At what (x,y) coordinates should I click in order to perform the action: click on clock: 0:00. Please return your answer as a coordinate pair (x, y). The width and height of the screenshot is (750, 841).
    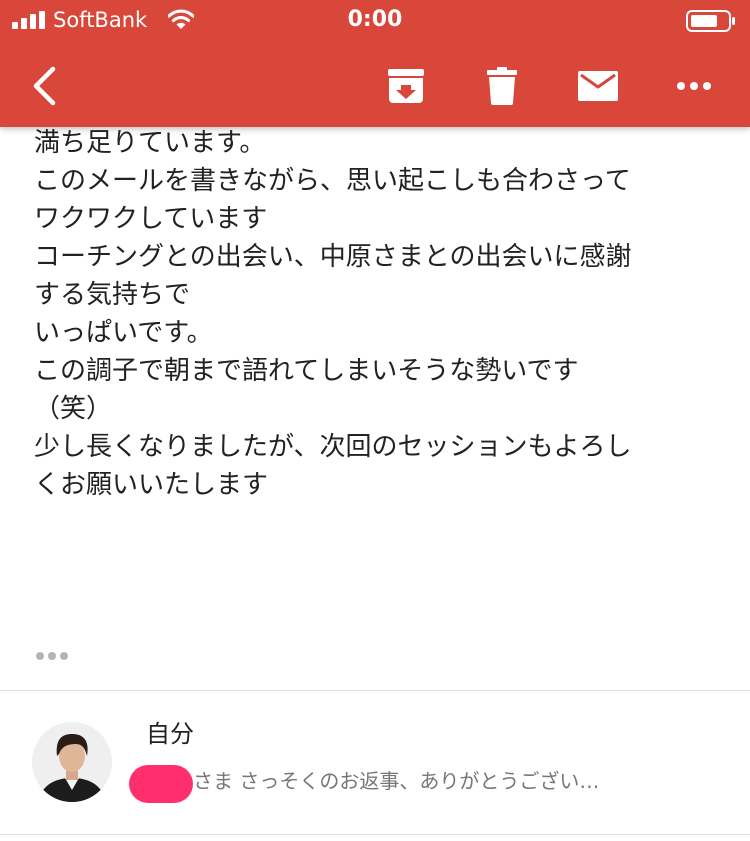
    Looking at the image, I should click on (375, 19).